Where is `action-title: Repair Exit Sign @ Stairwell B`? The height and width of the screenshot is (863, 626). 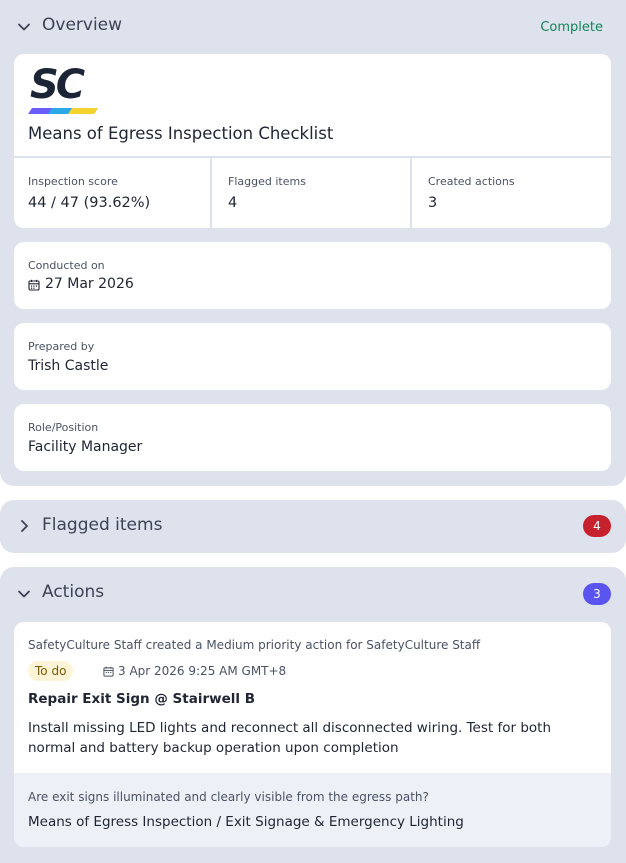
action-title: Repair Exit Sign @ Stairwell B is located at coordinates (141, 699).